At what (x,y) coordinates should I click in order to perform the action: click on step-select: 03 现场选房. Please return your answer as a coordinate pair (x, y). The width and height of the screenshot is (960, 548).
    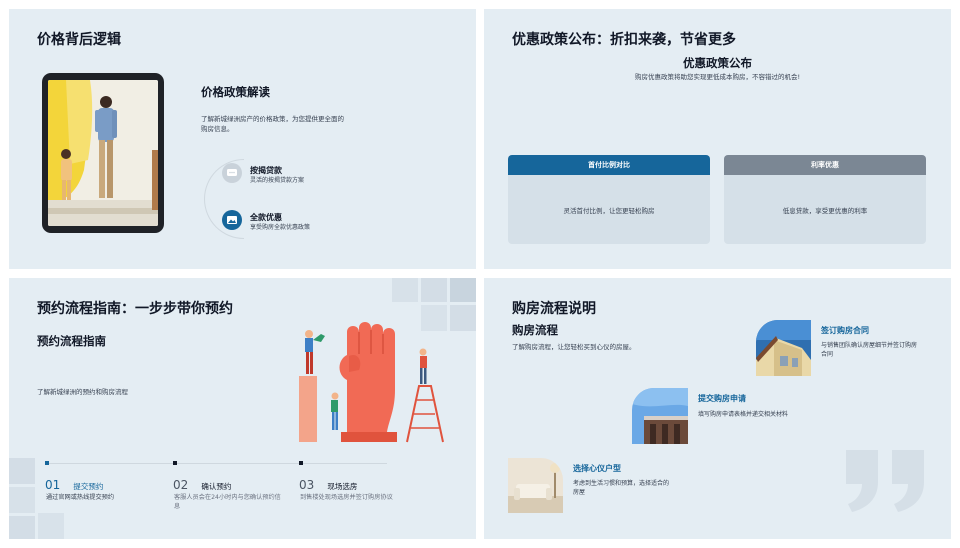
    Looking at the image, I should click on (328, 483).